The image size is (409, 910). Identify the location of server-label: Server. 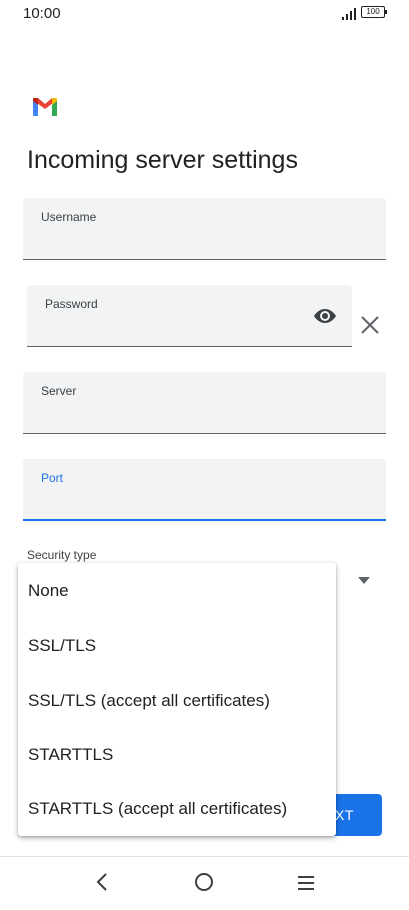
(59, 391).